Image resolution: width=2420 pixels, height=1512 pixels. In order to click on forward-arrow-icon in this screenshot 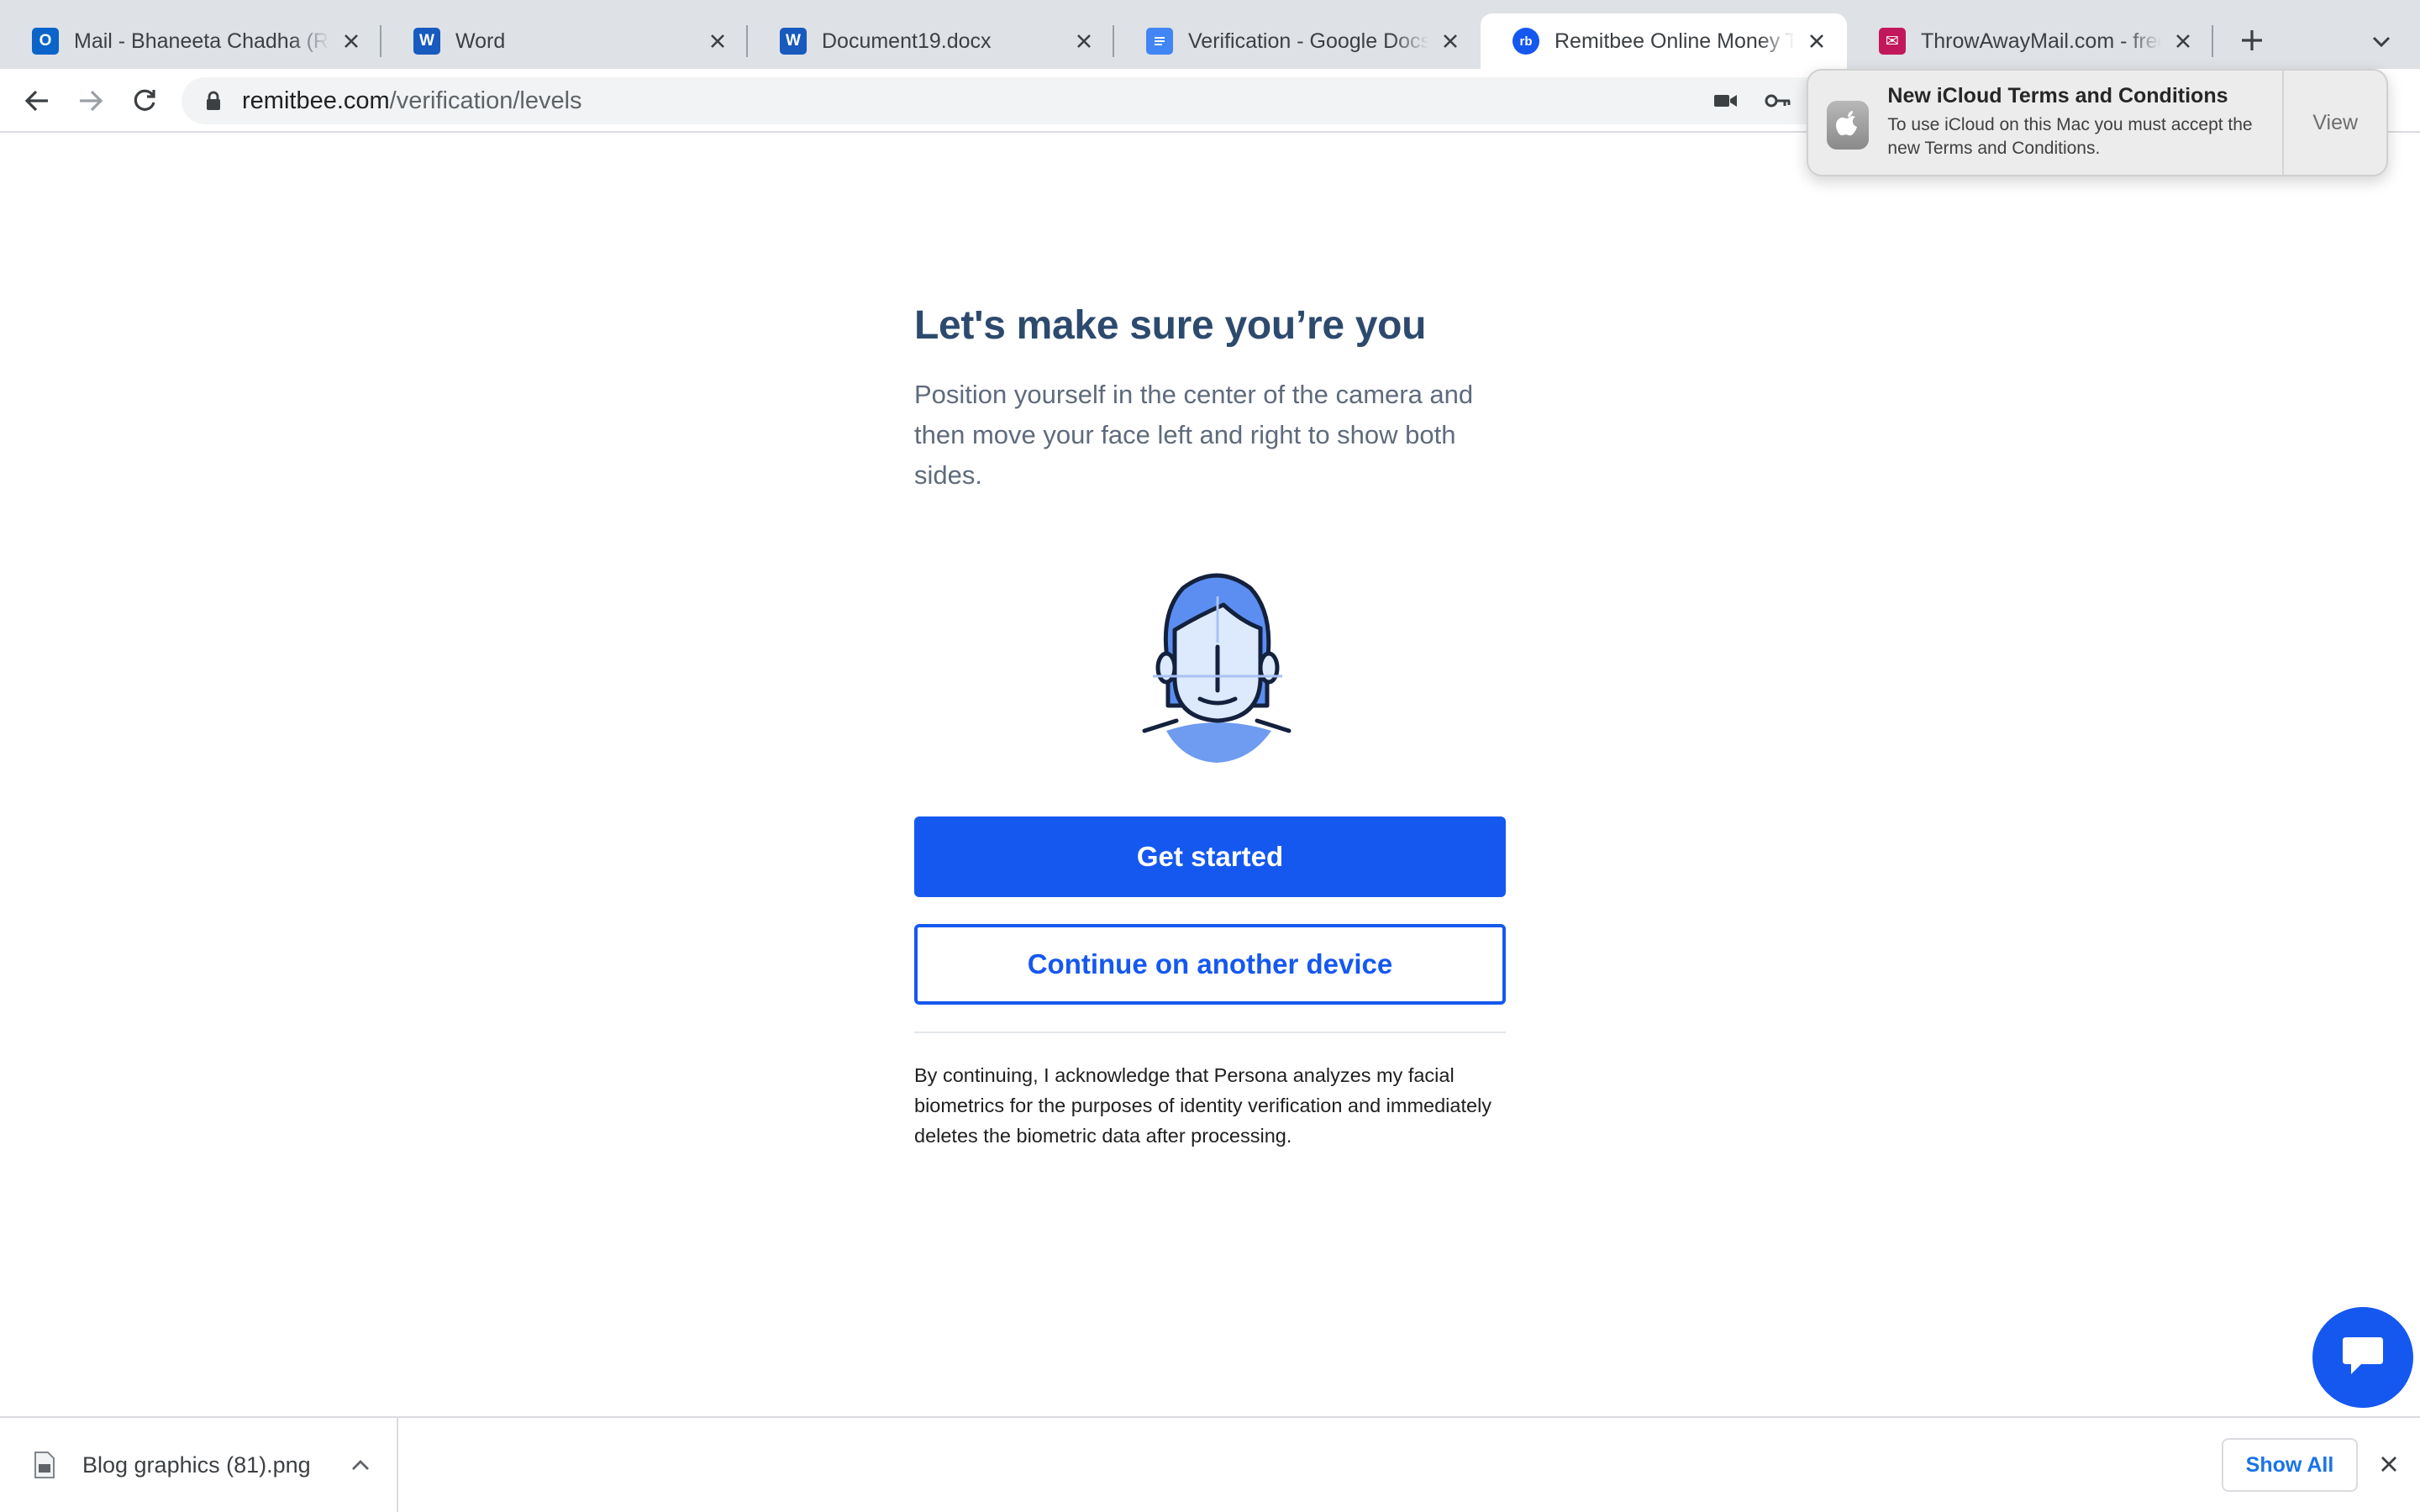, I will do `click(91, 101)`.